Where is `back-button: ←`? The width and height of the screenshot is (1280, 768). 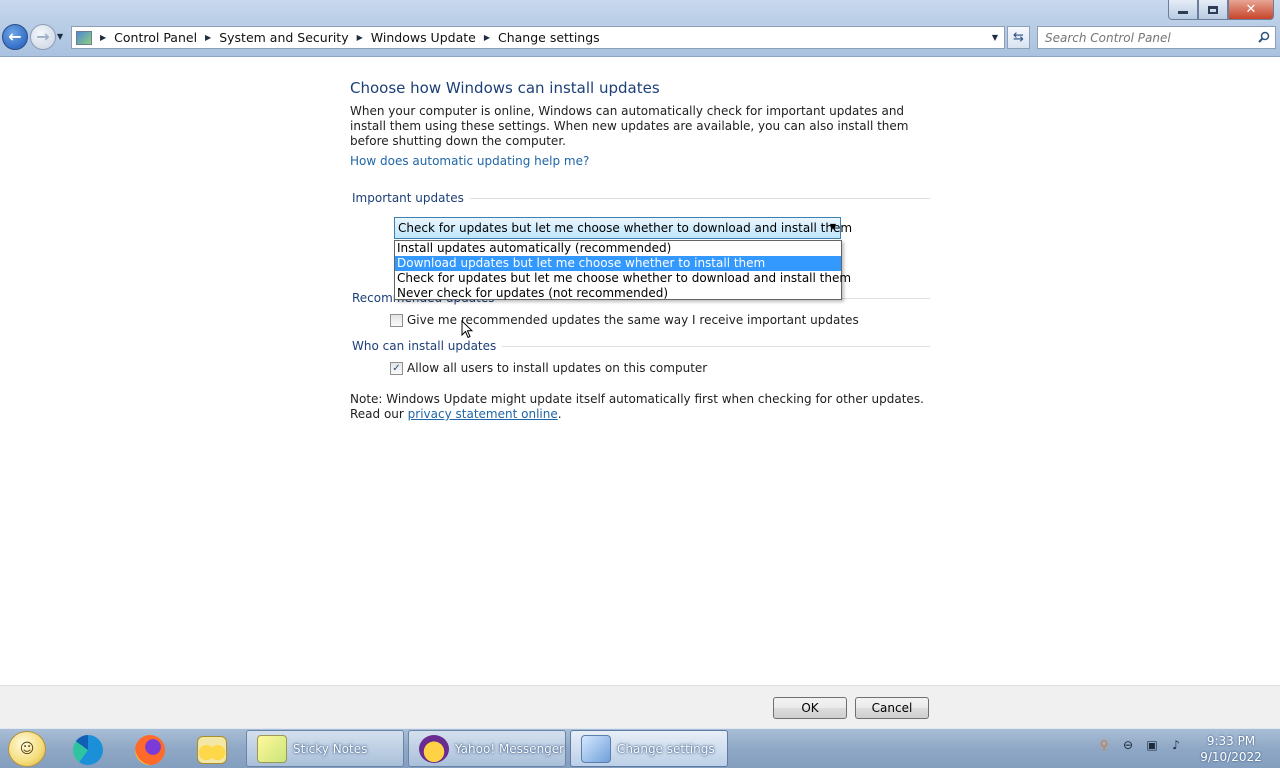
back-button: ← is located at coordinates (15, 37).